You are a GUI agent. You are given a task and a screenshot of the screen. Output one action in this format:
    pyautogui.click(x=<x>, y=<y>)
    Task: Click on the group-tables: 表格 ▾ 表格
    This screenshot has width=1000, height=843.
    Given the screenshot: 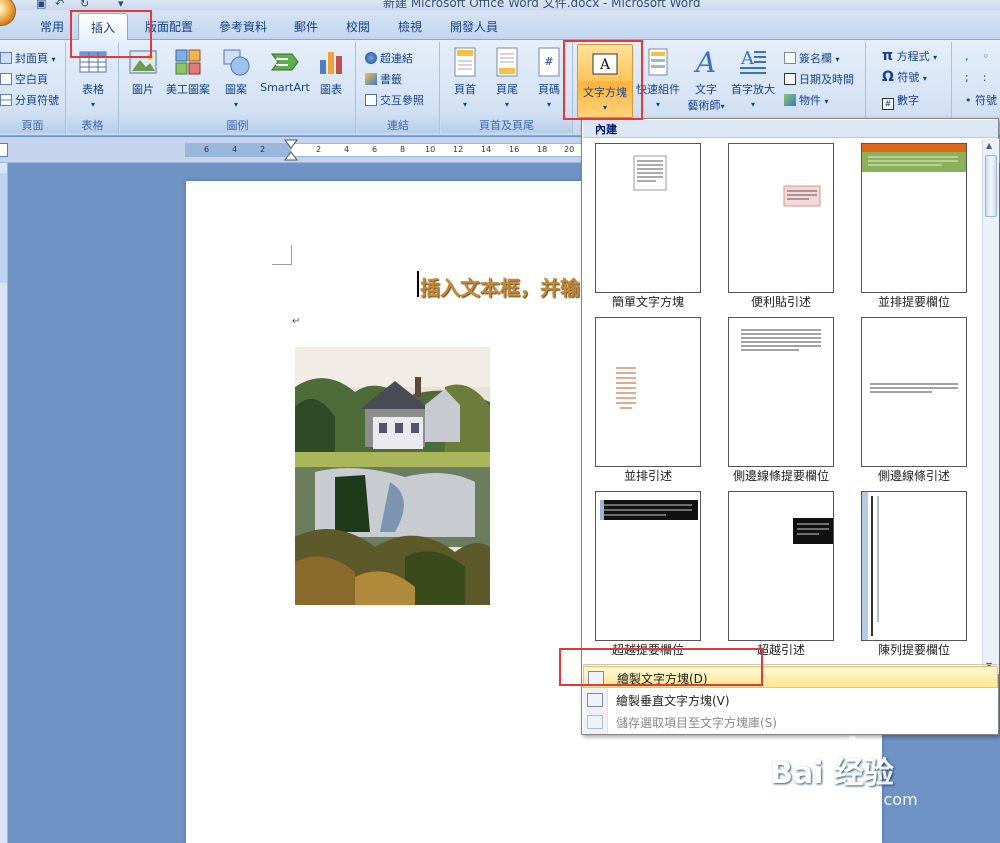 What is the action you would take?
    pyautogui.click(x=93, y=88)
    